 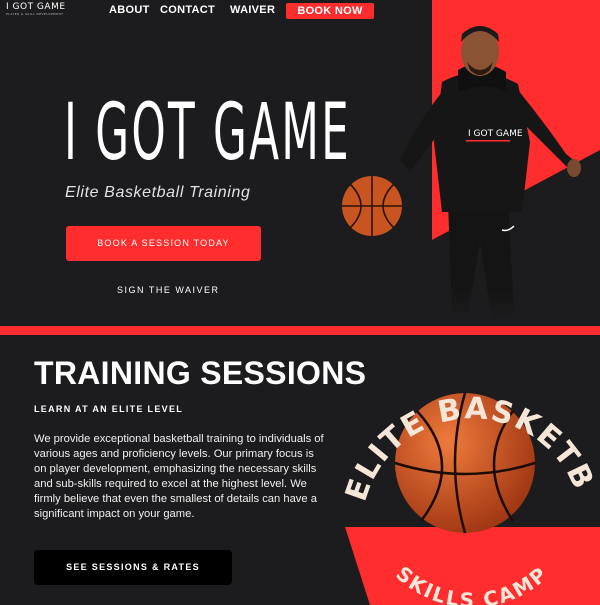 I want to click on nav-link-contact: CONTACT, so click(x=187, y=10).